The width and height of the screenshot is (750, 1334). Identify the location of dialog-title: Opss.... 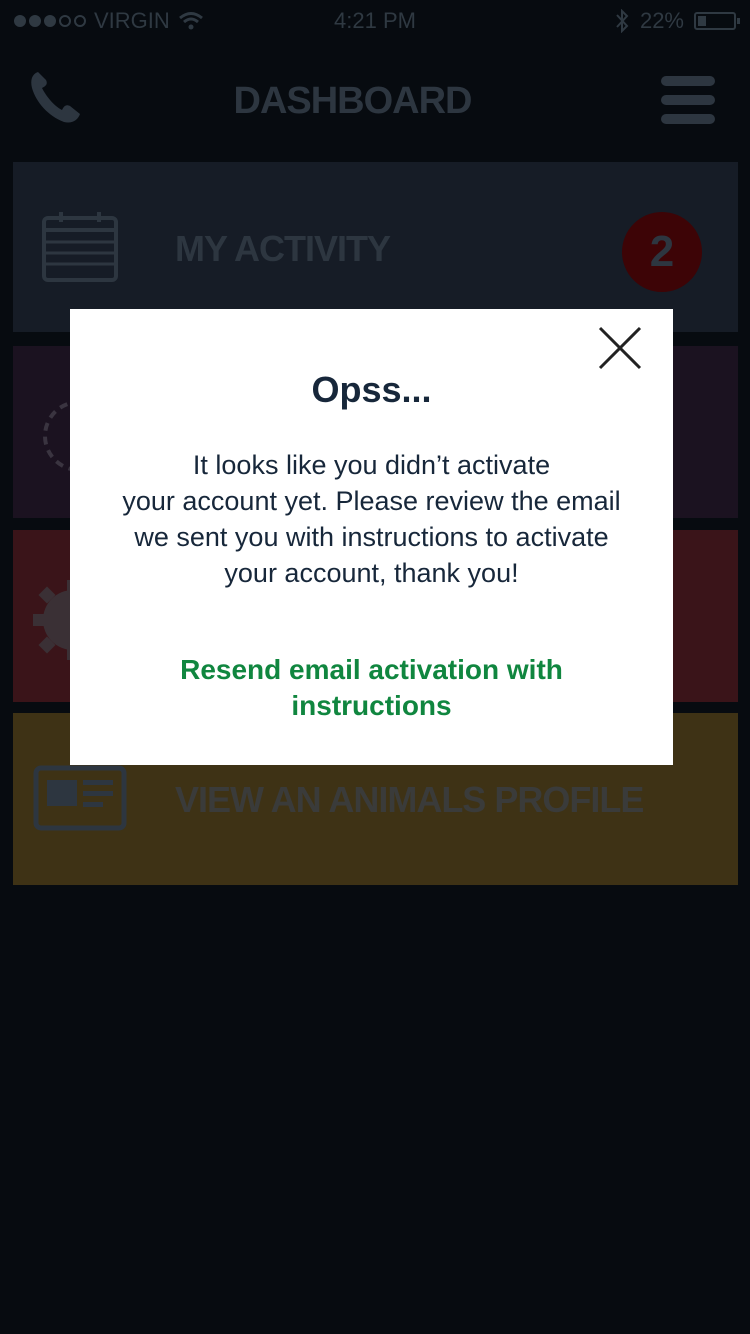
(371, 389).